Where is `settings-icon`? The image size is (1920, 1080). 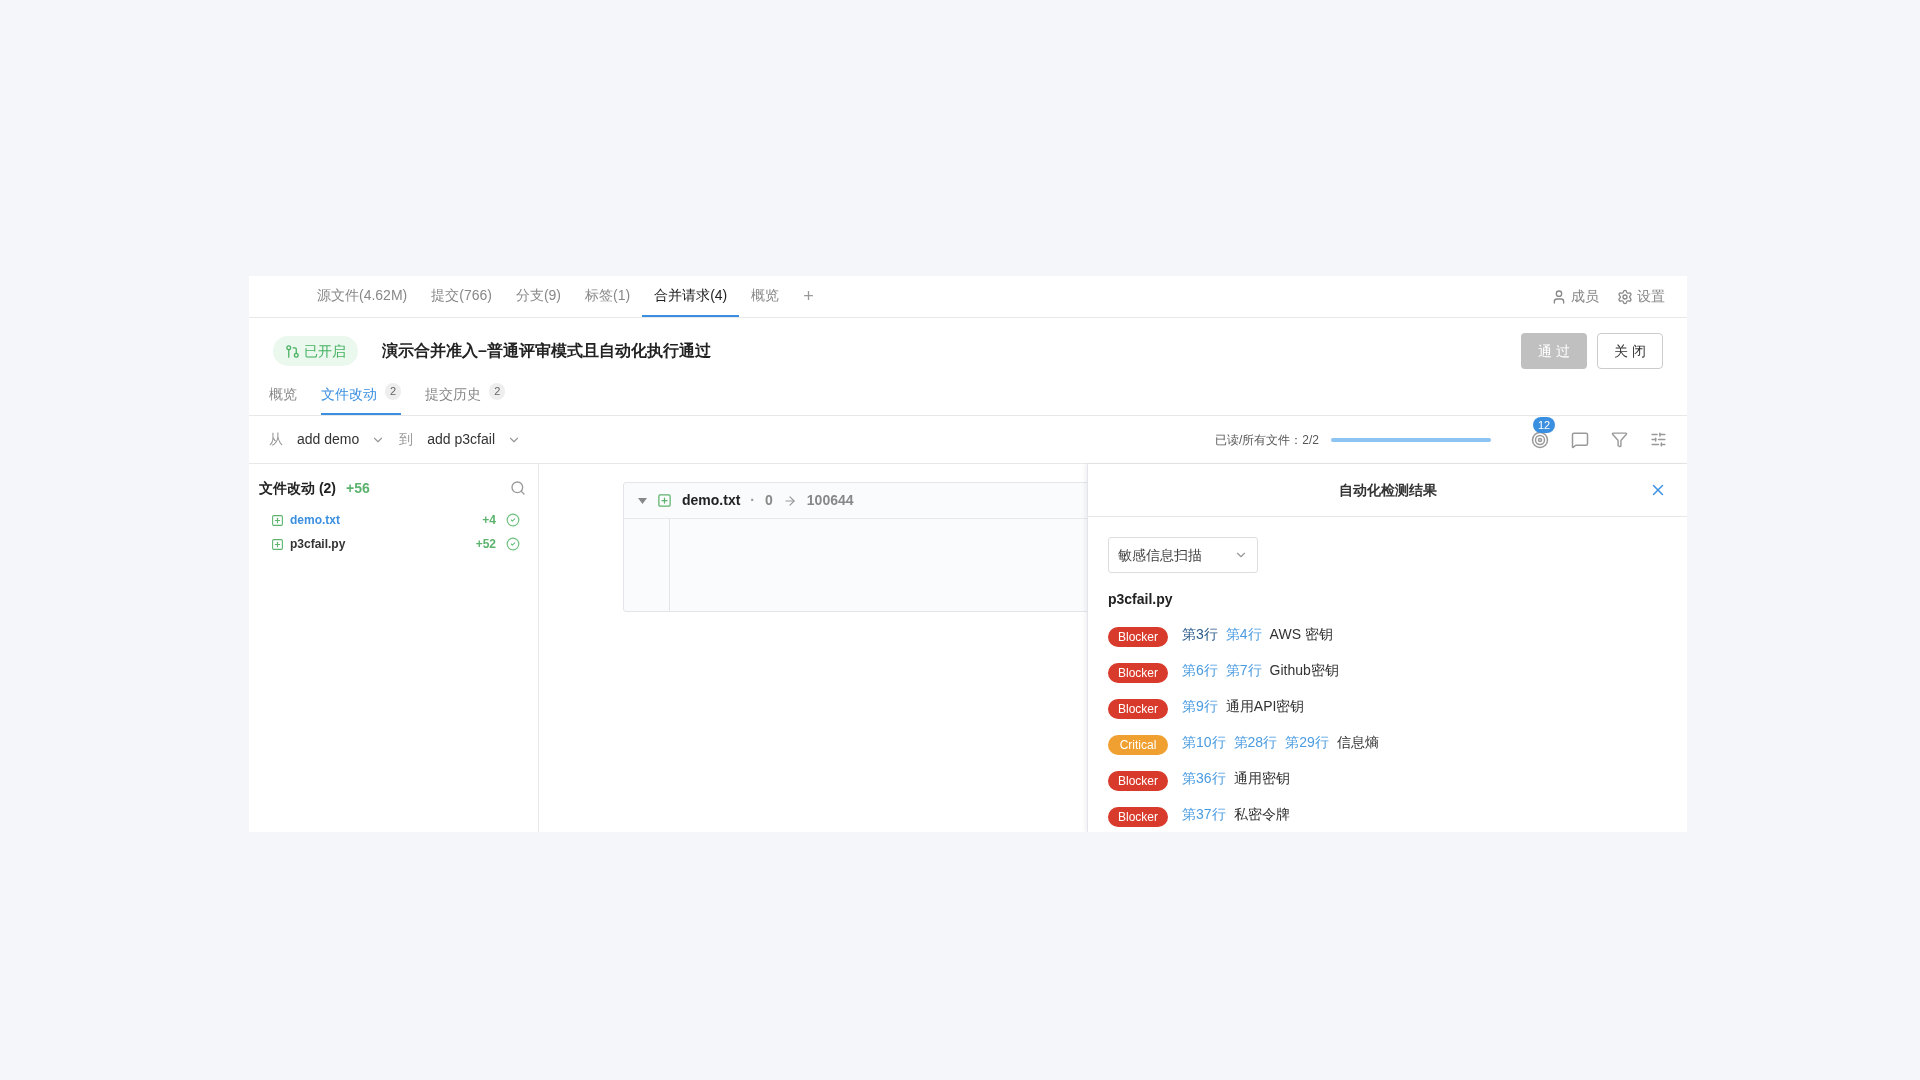 settings-icon is located at coordinates (1625, 296).